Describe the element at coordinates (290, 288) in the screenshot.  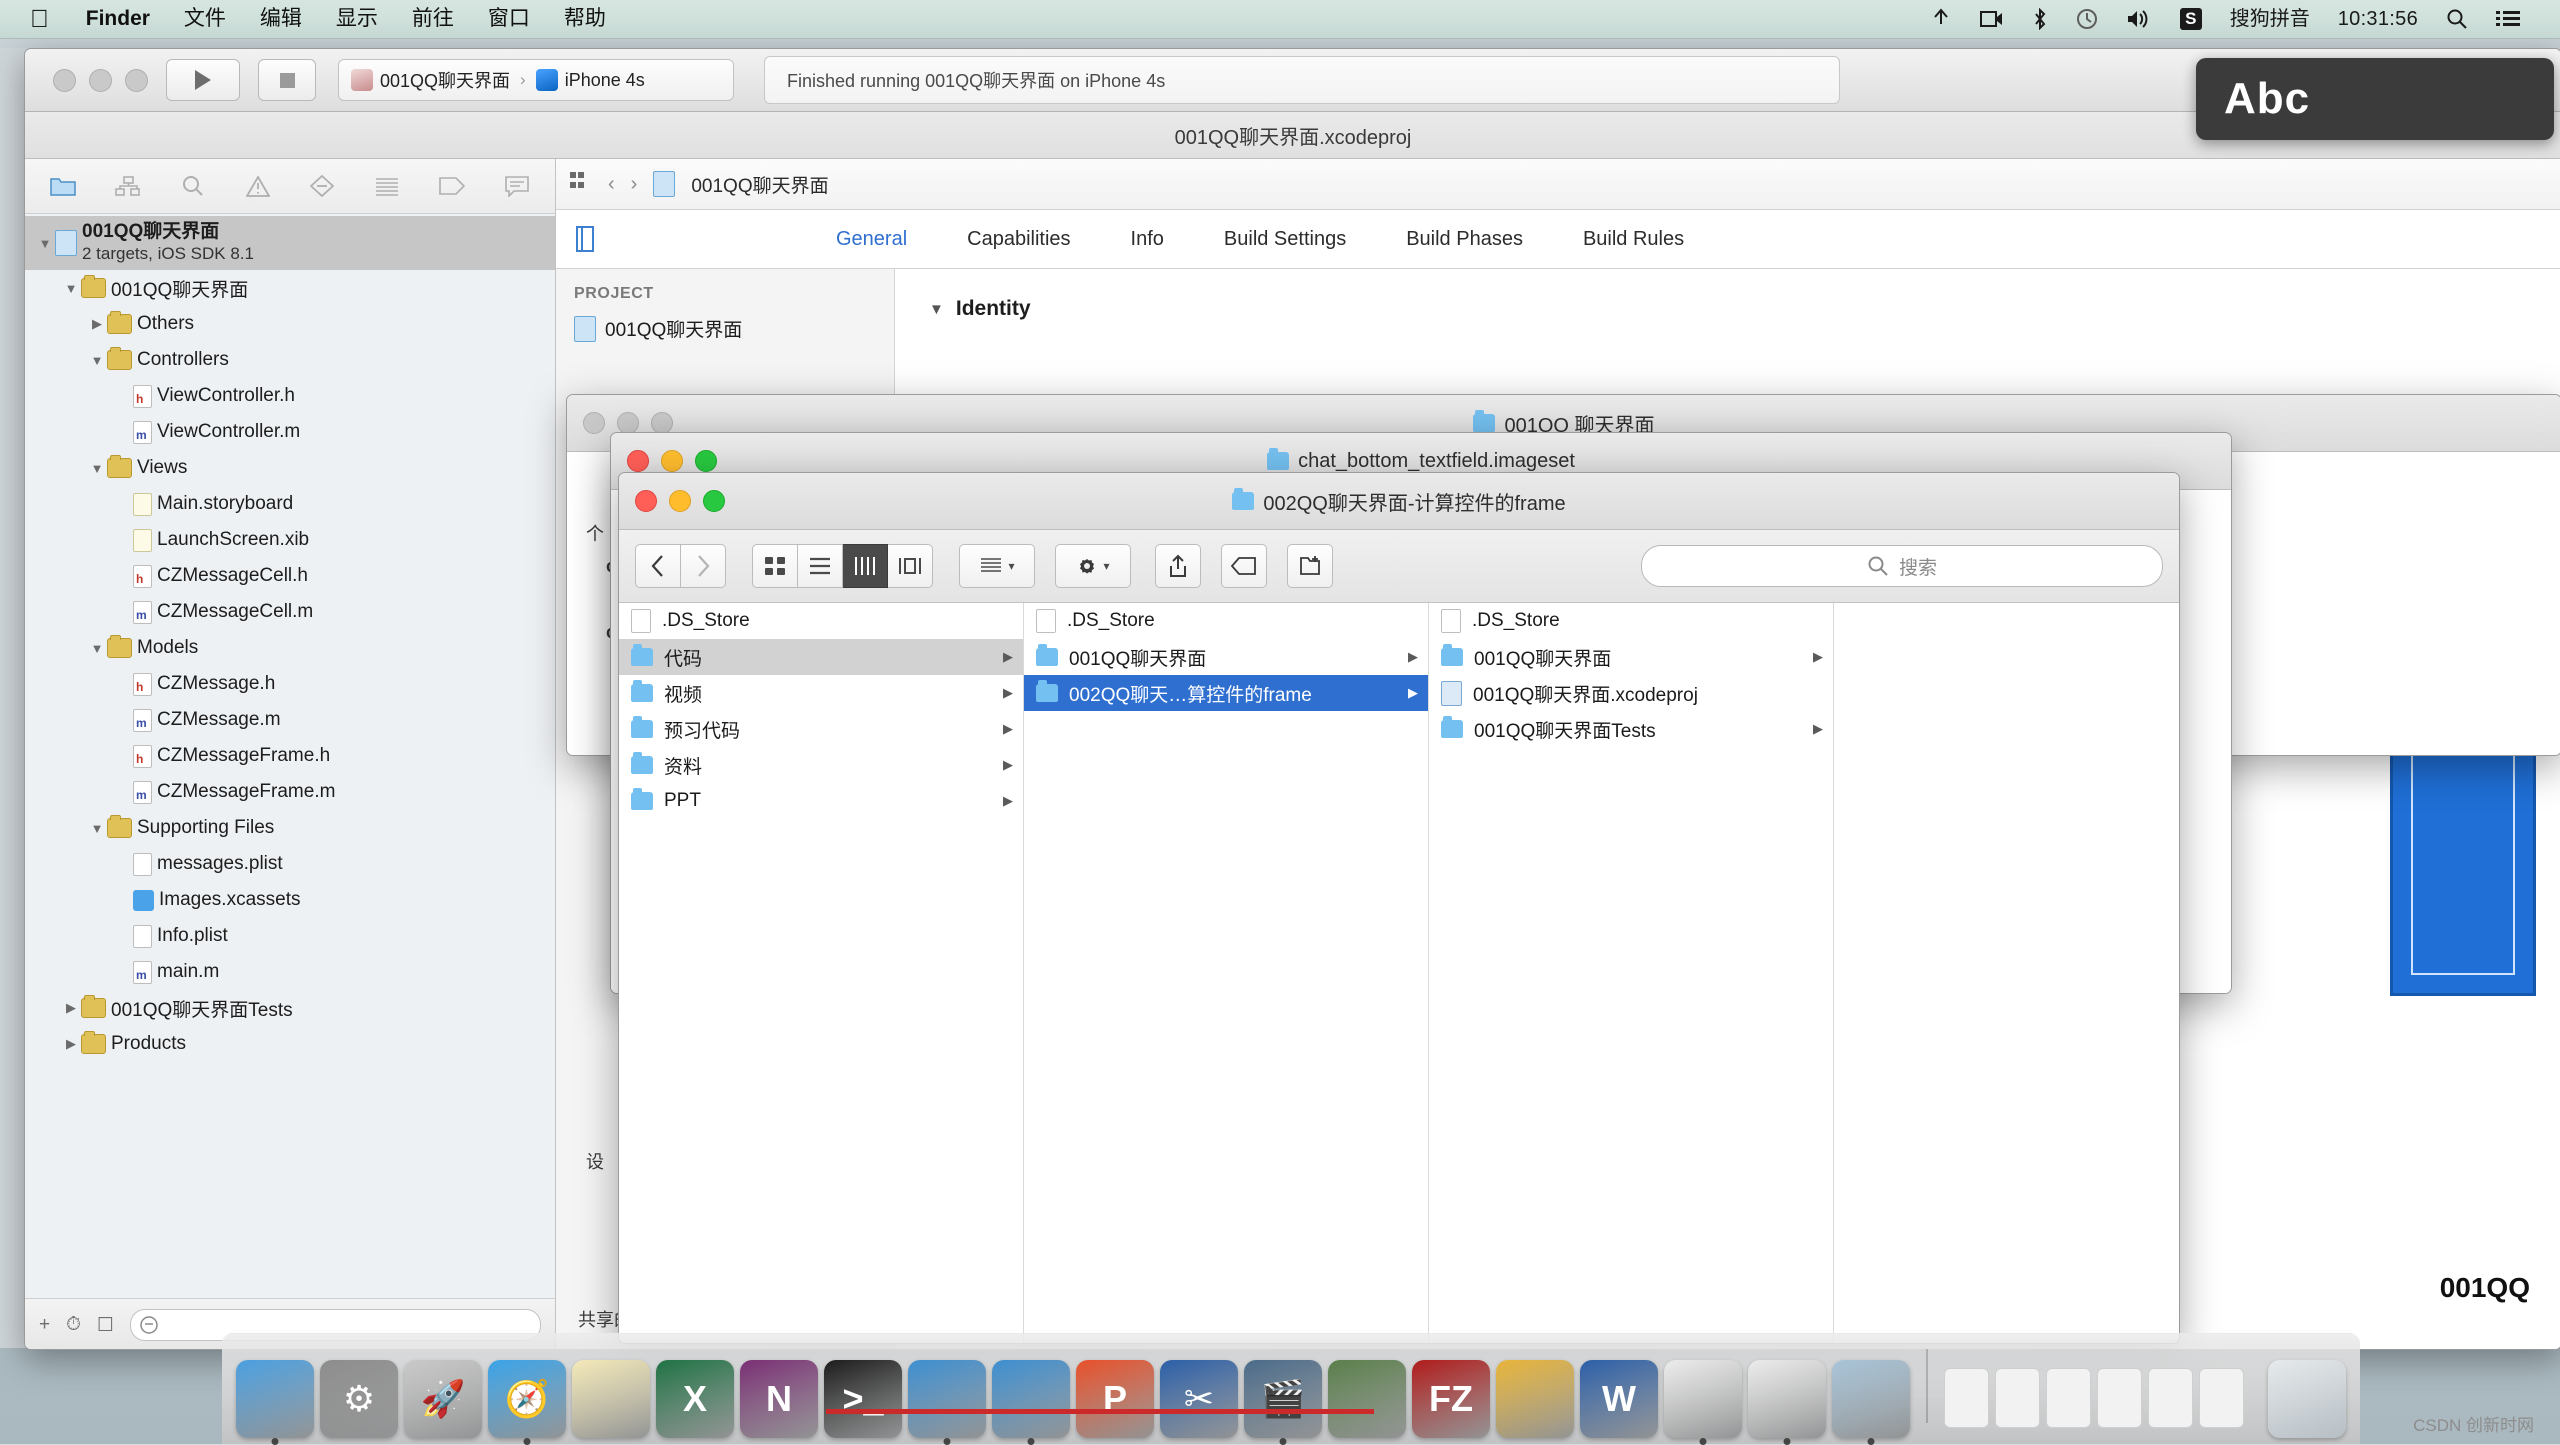
I see `project-navigator-row: ▼ 001QQ聊天界面` at that location.